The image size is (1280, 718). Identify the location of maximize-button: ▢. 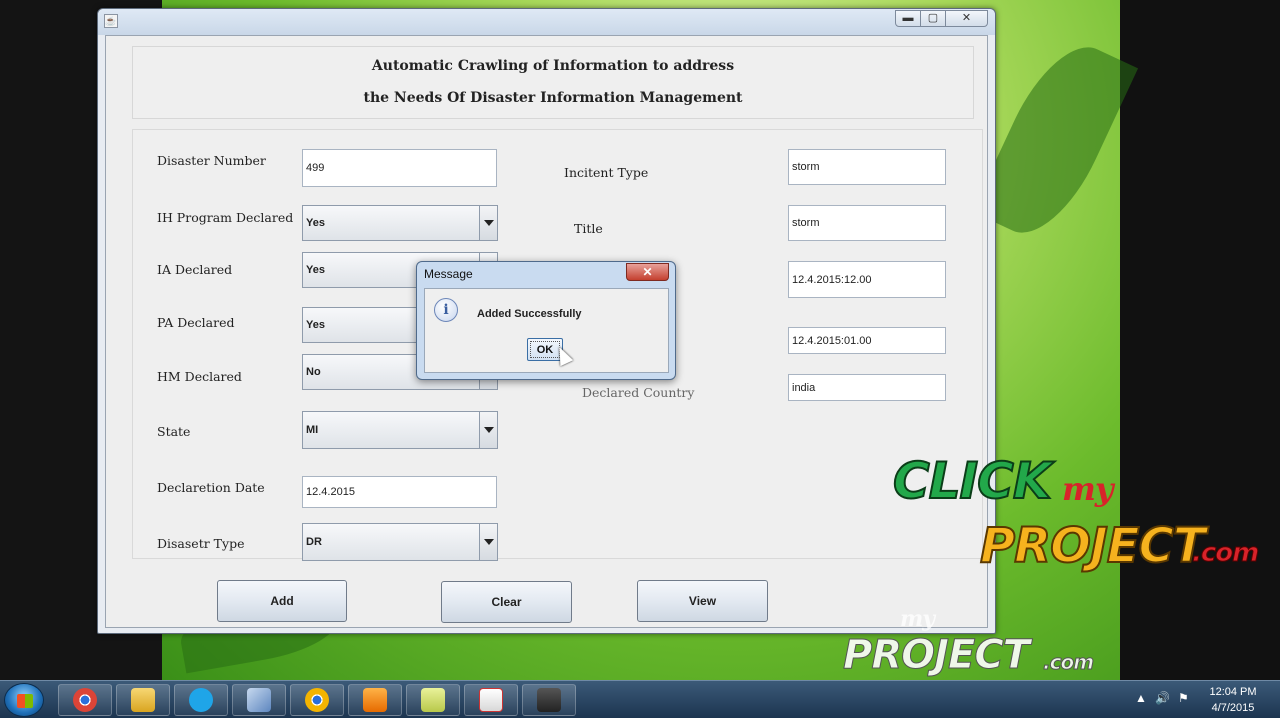
(933, 18).